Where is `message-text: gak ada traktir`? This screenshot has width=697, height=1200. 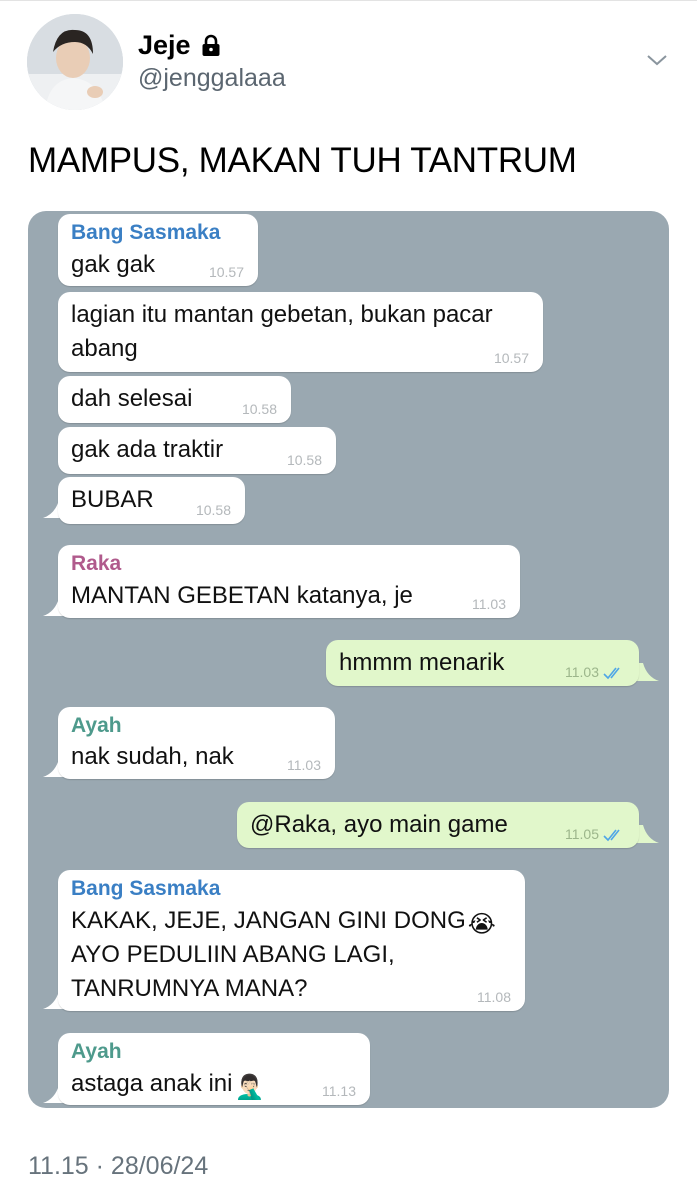 message-text: gak ada traktir is located at coordinates (147, 449).